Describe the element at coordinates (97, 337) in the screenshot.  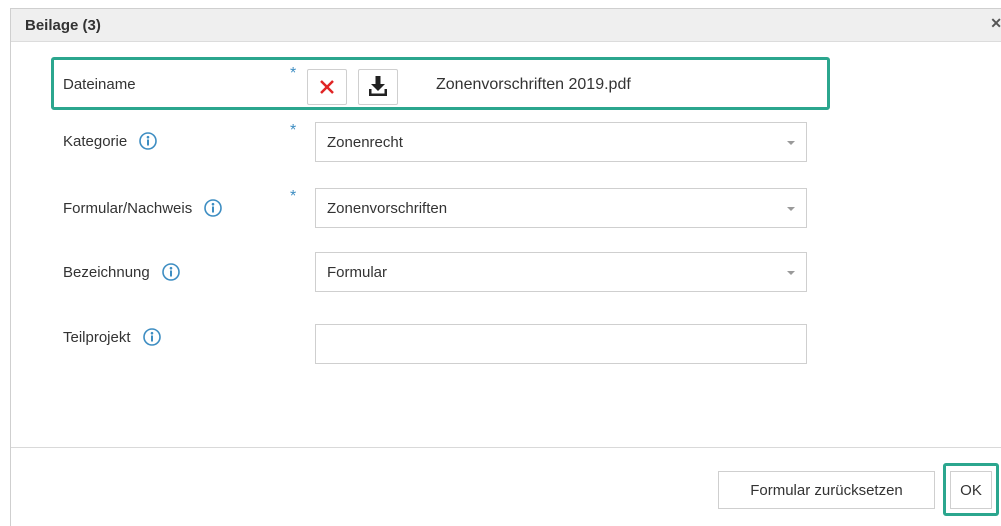
I see `teilprojekt-label-text: Teilprojekt` at that location.